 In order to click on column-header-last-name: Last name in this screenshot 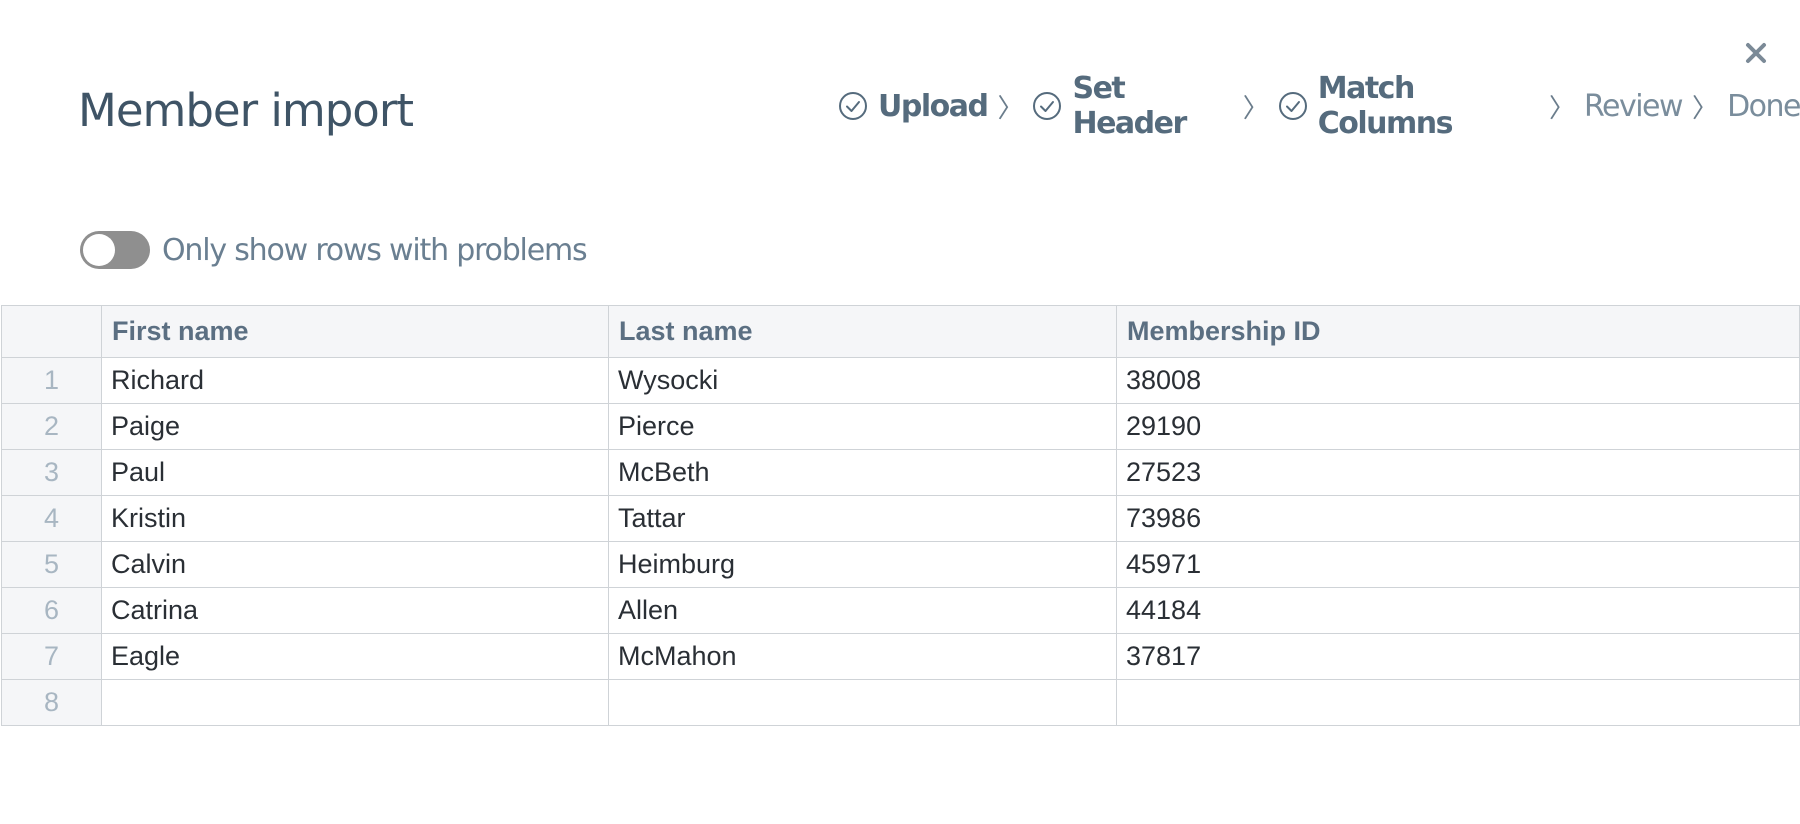, I will do `click(862, 331)`.